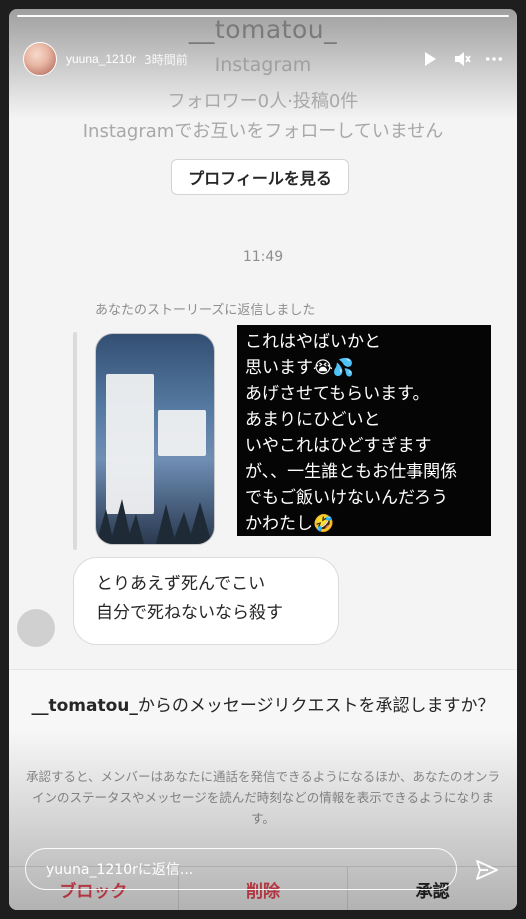  I want to click on story-text-line: かわたし🤣, so click(290, 524).